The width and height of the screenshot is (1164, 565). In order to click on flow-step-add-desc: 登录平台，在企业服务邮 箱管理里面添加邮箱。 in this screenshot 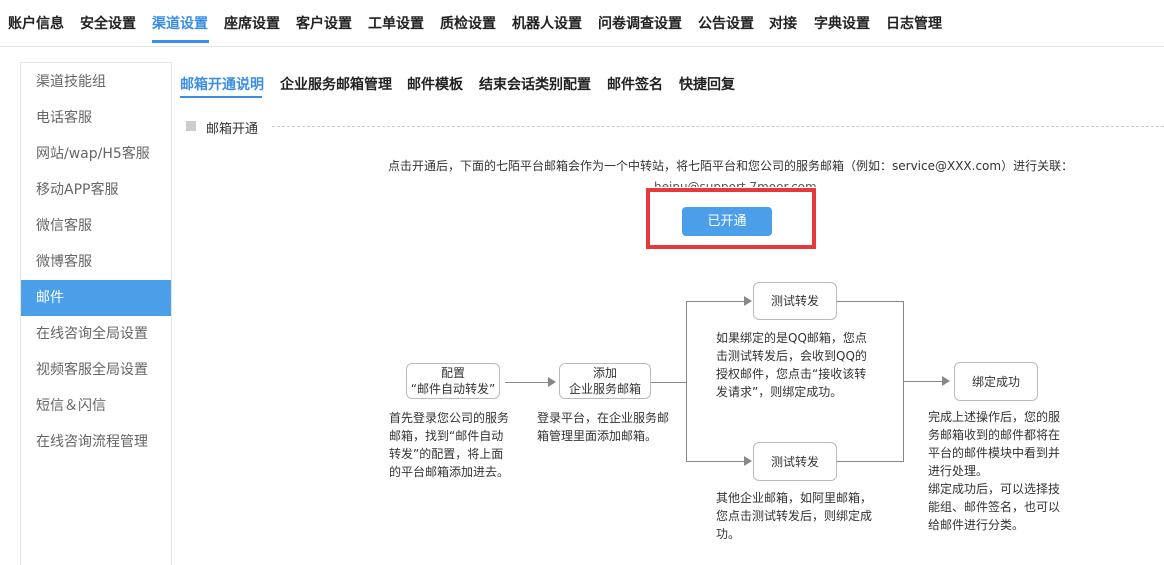, I will do `click(603, 427)`.